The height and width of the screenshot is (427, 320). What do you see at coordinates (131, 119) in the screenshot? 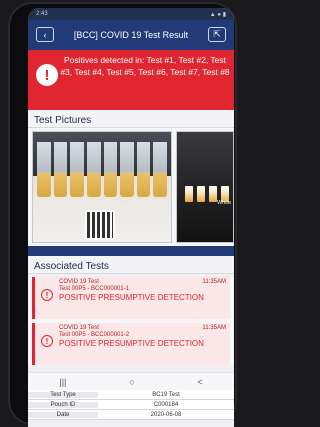
I see `test-pictures-heading: Test Pictures` at bounding box center [131, 119].